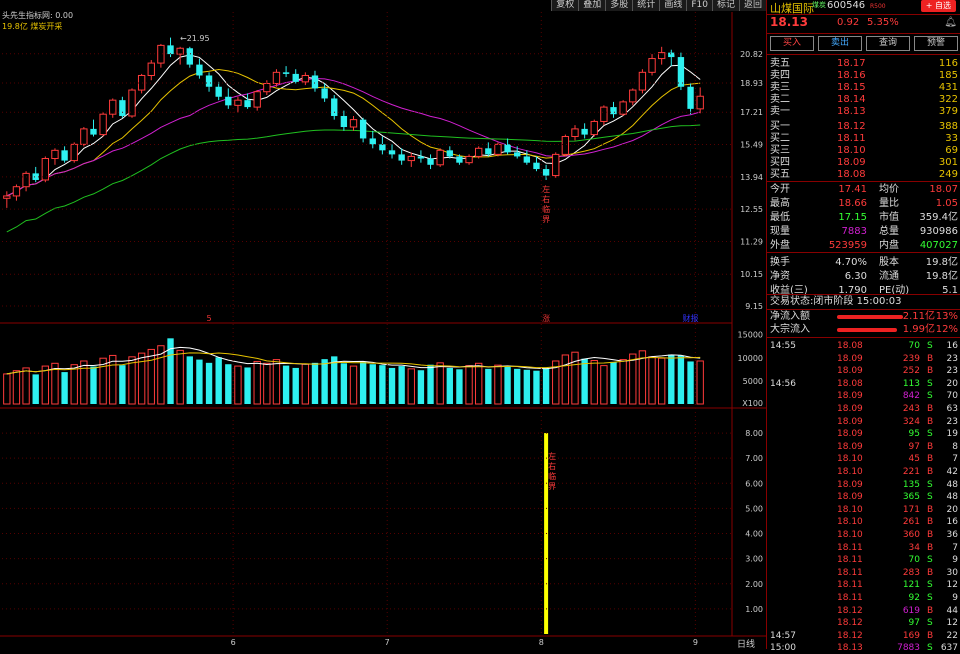 This screenshot has width=960, height=654. Describe the element at coordinates (725, 5) in the screenshot. I see `toolbar-button: 标记` at that location.